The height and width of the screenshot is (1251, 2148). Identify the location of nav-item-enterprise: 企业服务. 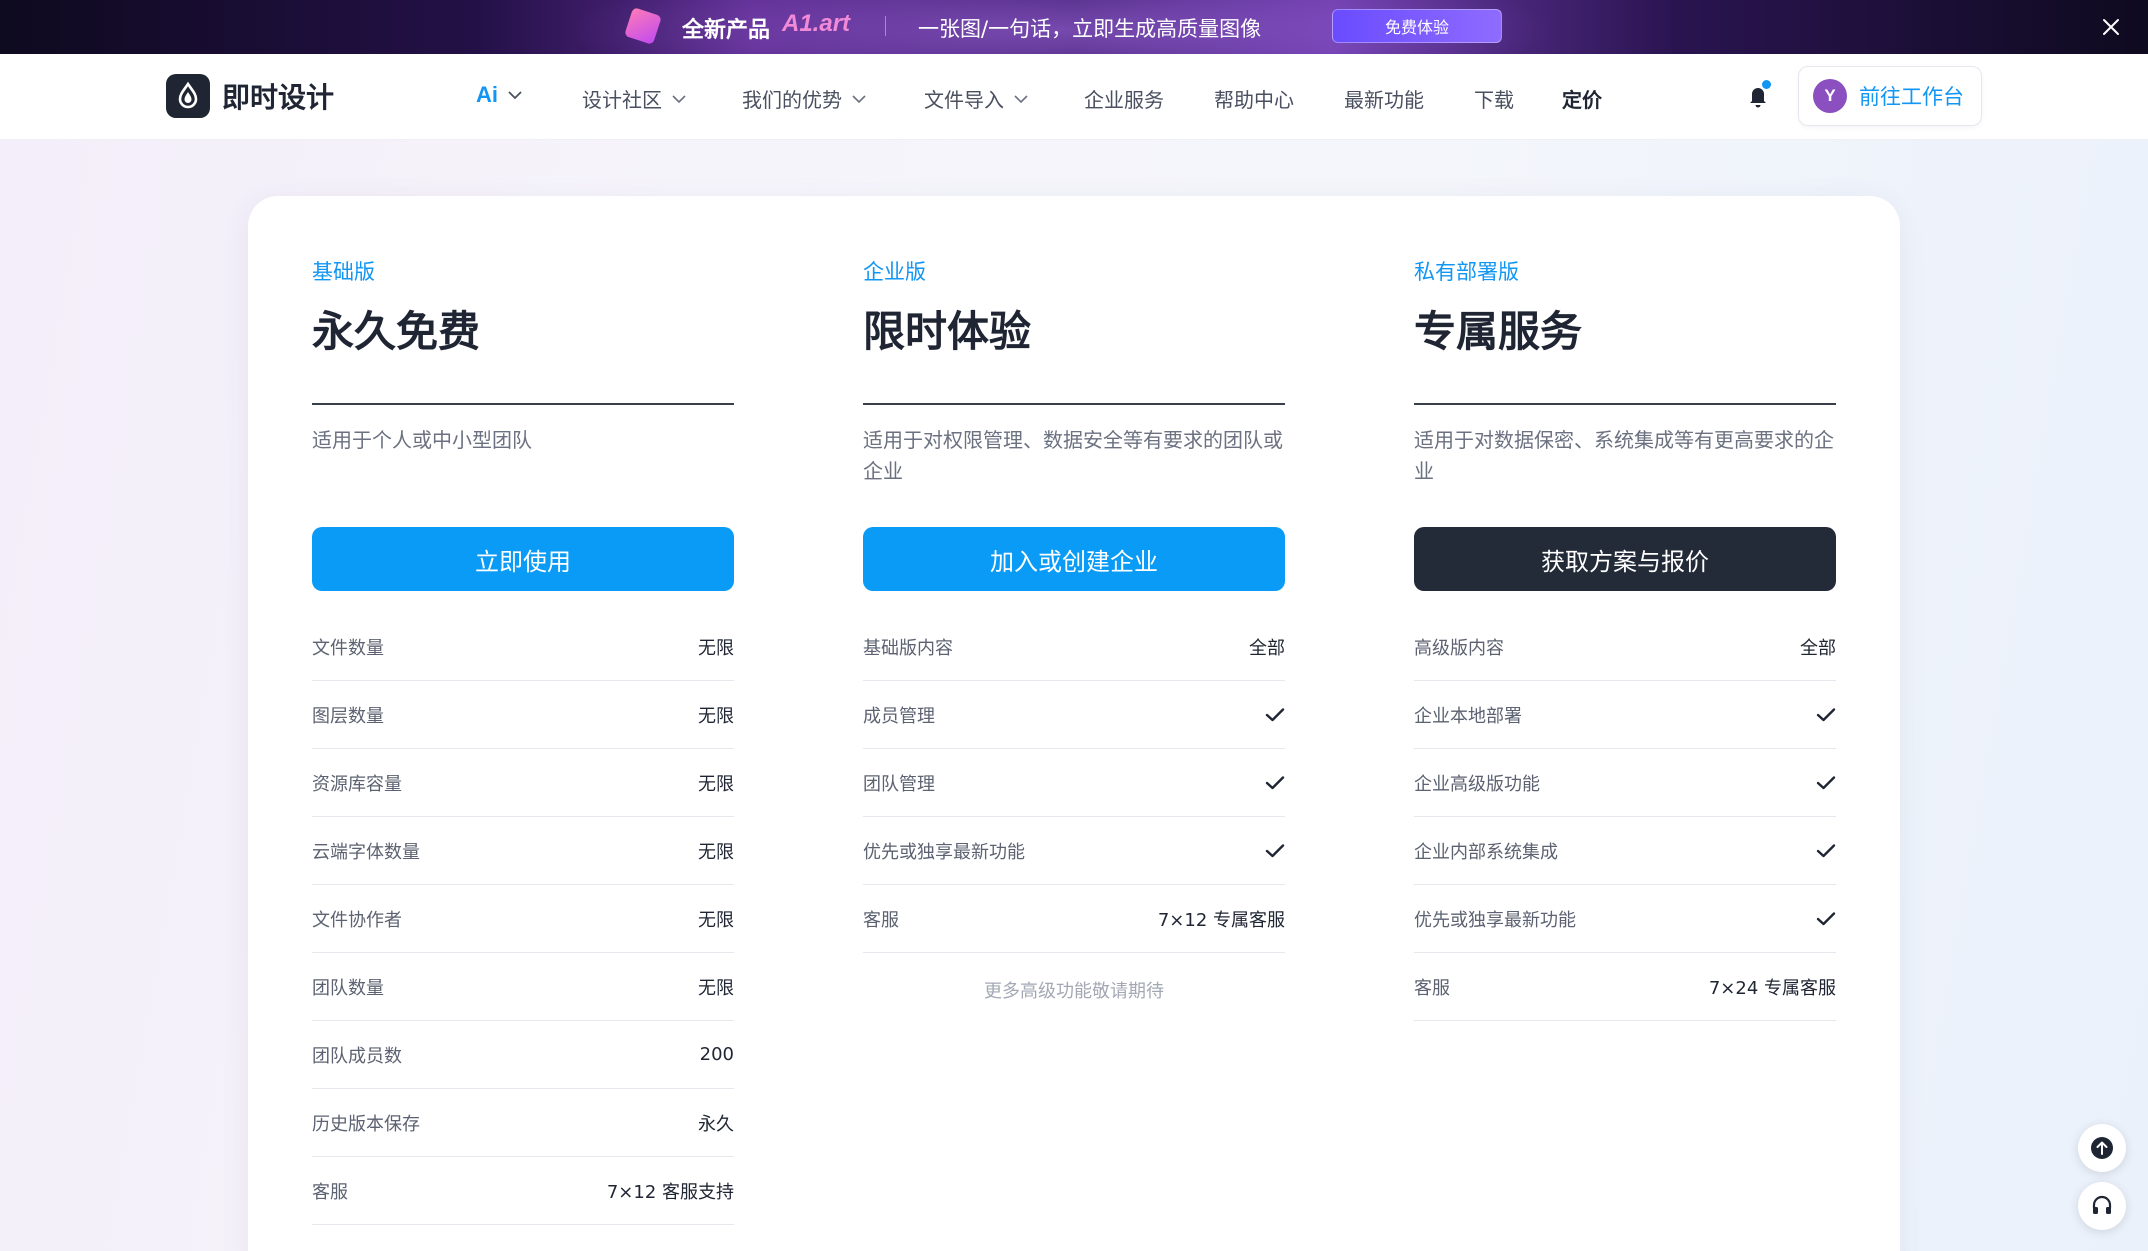
(1124, 98).